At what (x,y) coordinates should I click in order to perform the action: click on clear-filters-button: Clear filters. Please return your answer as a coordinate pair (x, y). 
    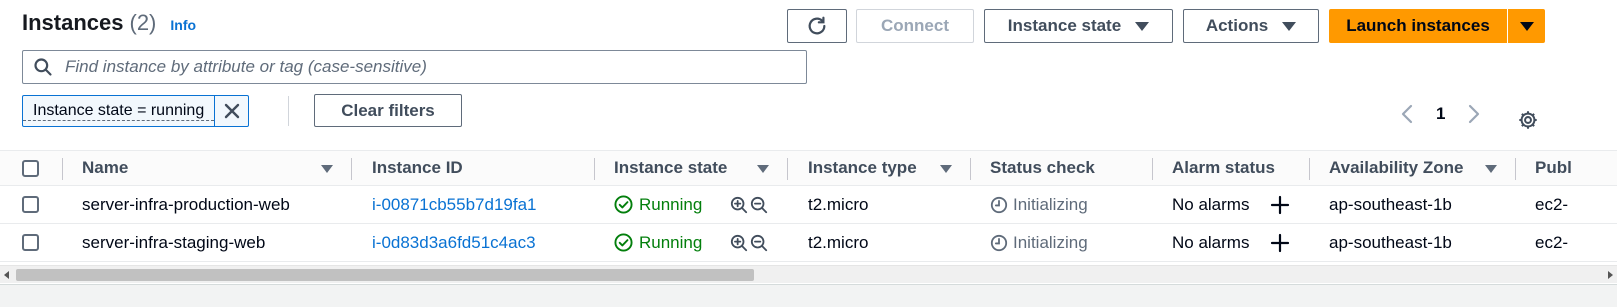
    Looking at the image, I should click on (388, 110).